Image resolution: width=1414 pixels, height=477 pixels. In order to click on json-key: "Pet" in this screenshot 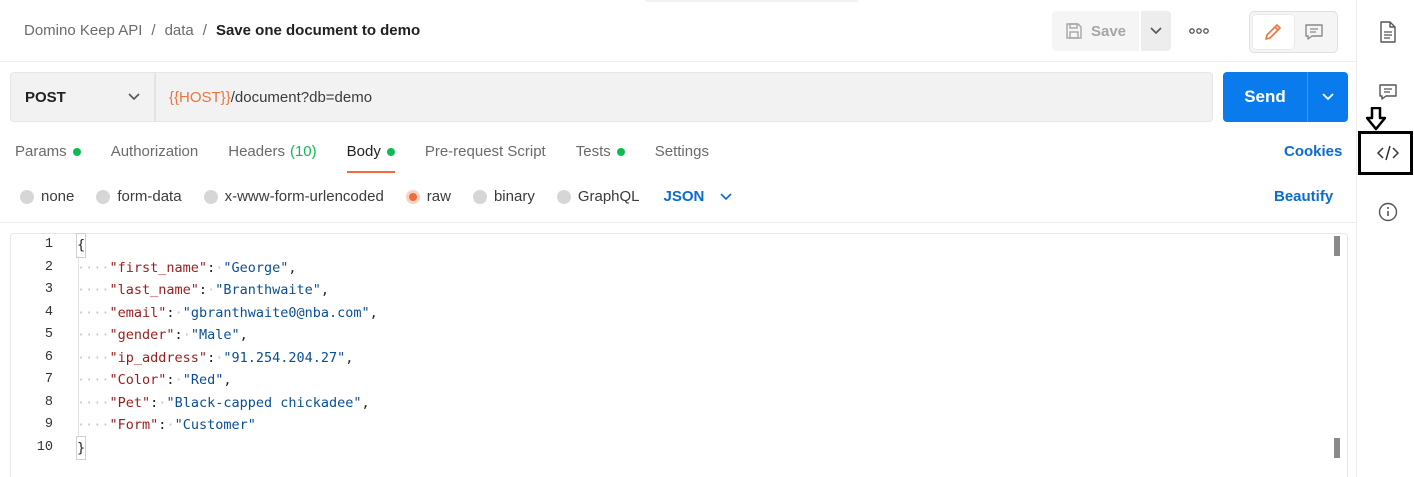, I will do `click(130, 402)`.